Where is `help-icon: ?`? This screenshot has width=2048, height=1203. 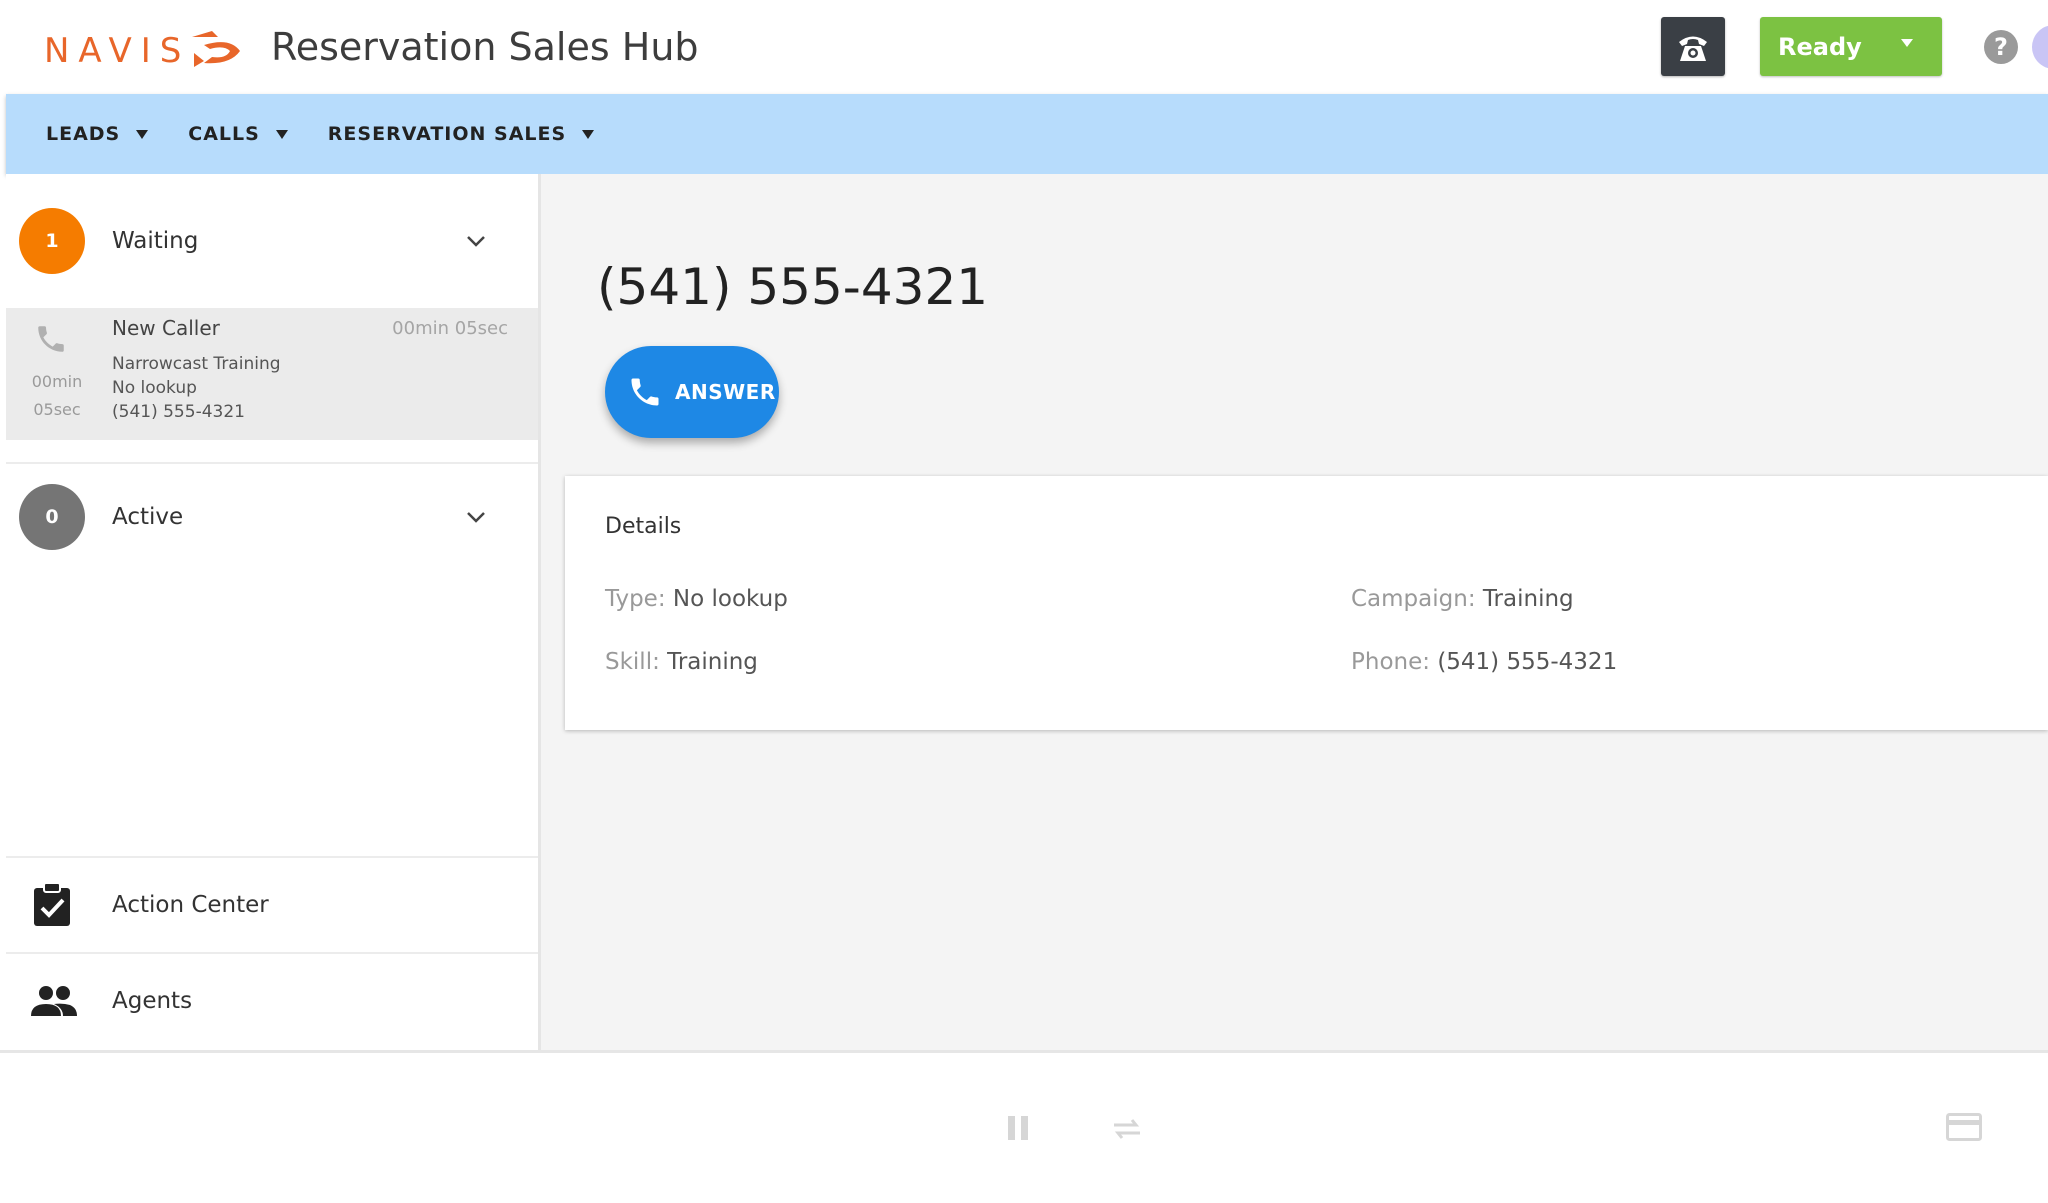 help-icon: ? is located at coordinates (2001, 47).